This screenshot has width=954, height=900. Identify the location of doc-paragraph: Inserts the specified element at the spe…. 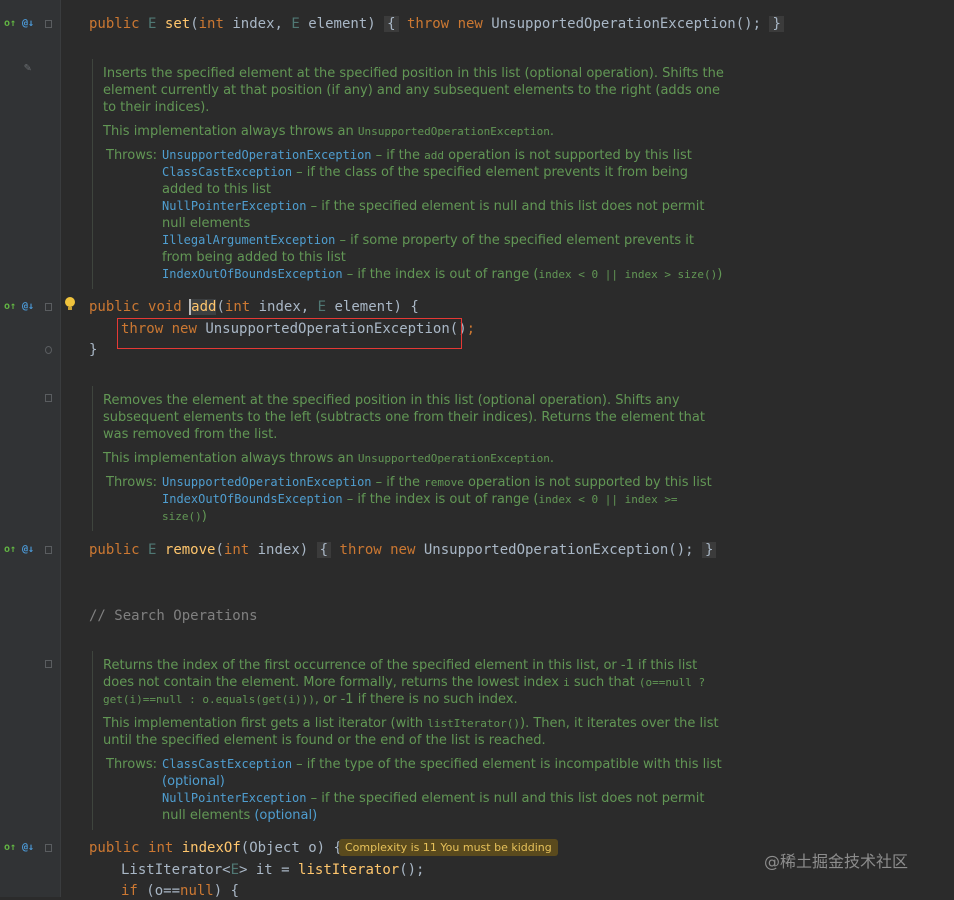
(413, 90).